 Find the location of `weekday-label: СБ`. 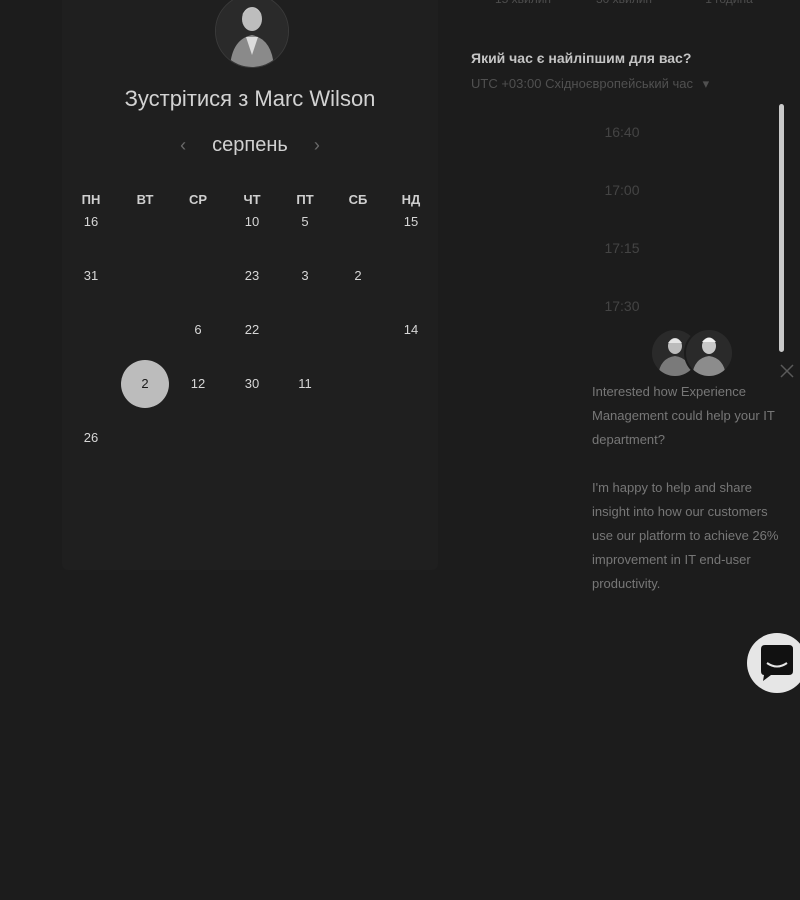

weekday-label: СБ is located at coordinates (358, 199).